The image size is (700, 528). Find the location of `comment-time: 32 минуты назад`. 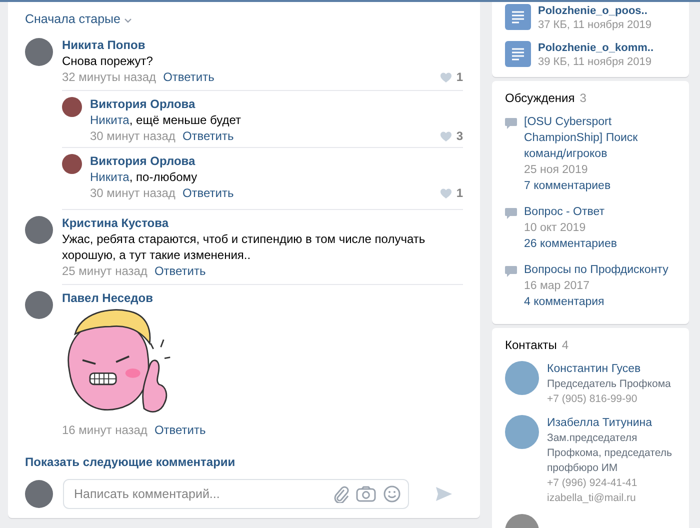

comment-time: 32 минуты назад is located at coordinates (109, 77).